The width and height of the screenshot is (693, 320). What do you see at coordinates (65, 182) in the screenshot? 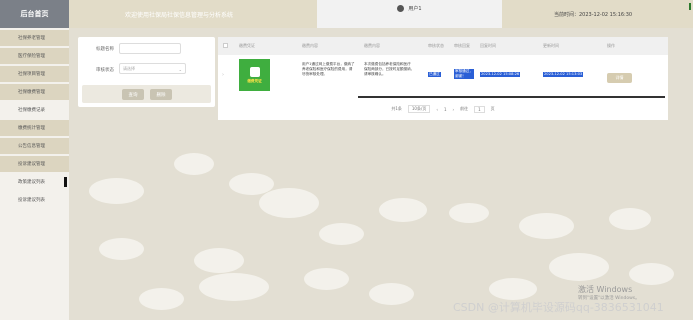
I see `active-marker-icon` at bounding box center [65, 182].